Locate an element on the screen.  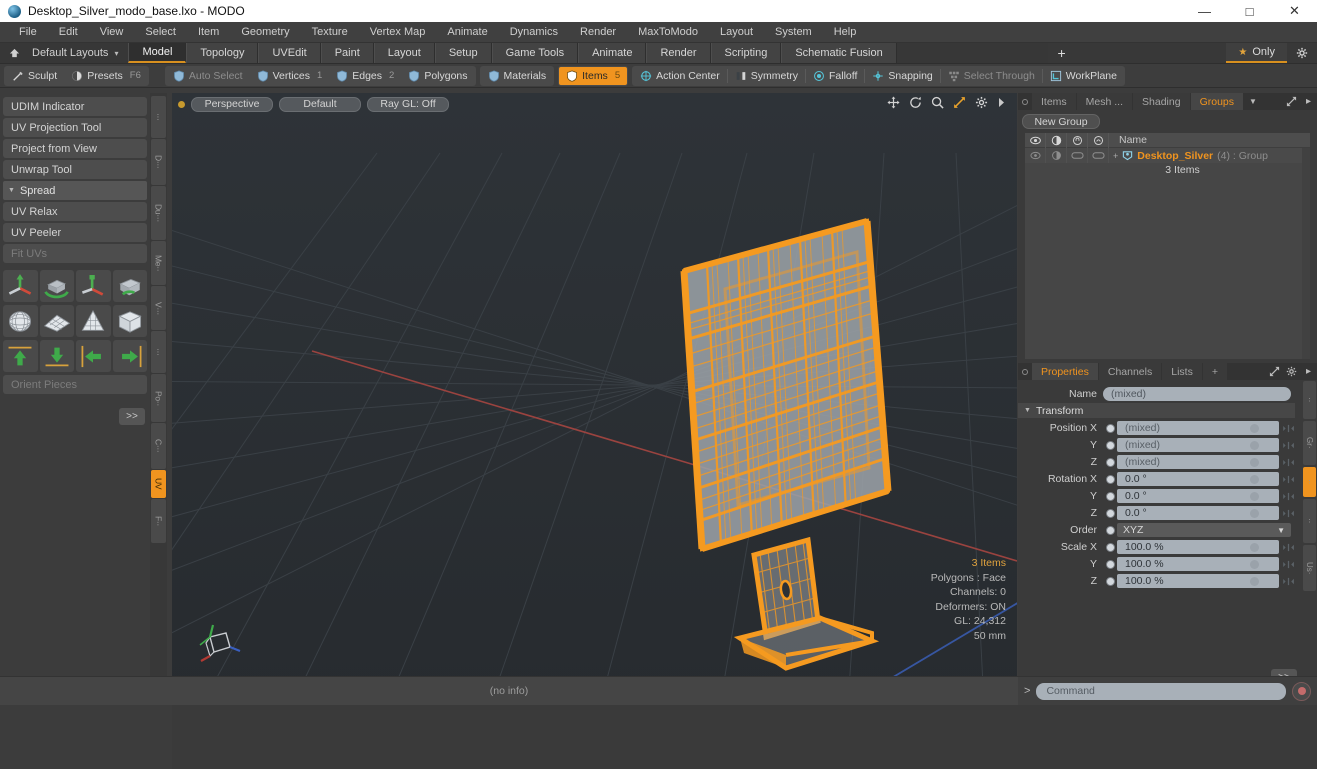
menu-item-dynamics: Dynamics is located at coordinates (534, 32).